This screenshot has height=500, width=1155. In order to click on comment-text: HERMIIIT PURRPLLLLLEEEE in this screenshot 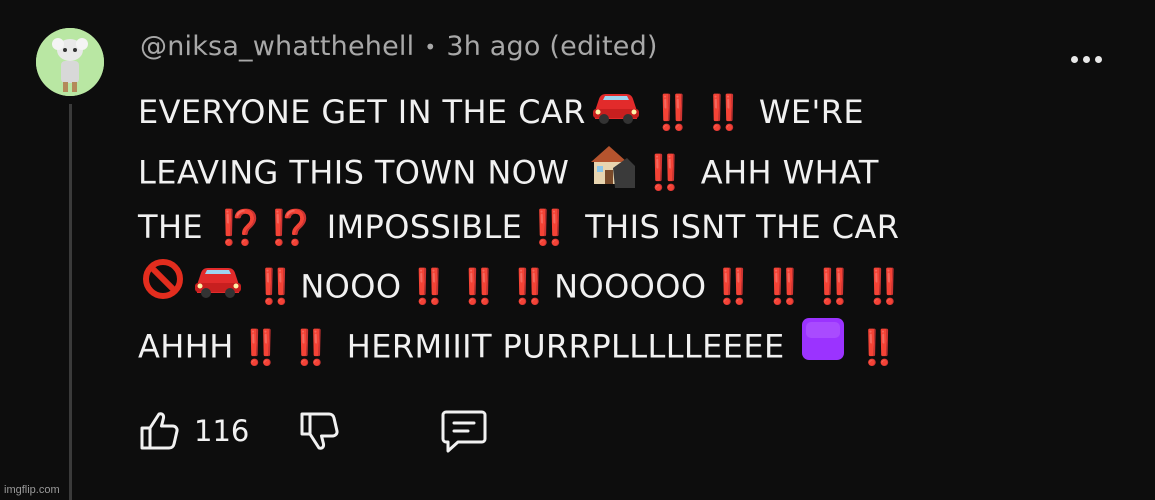, I will do `click(566, 346)`.